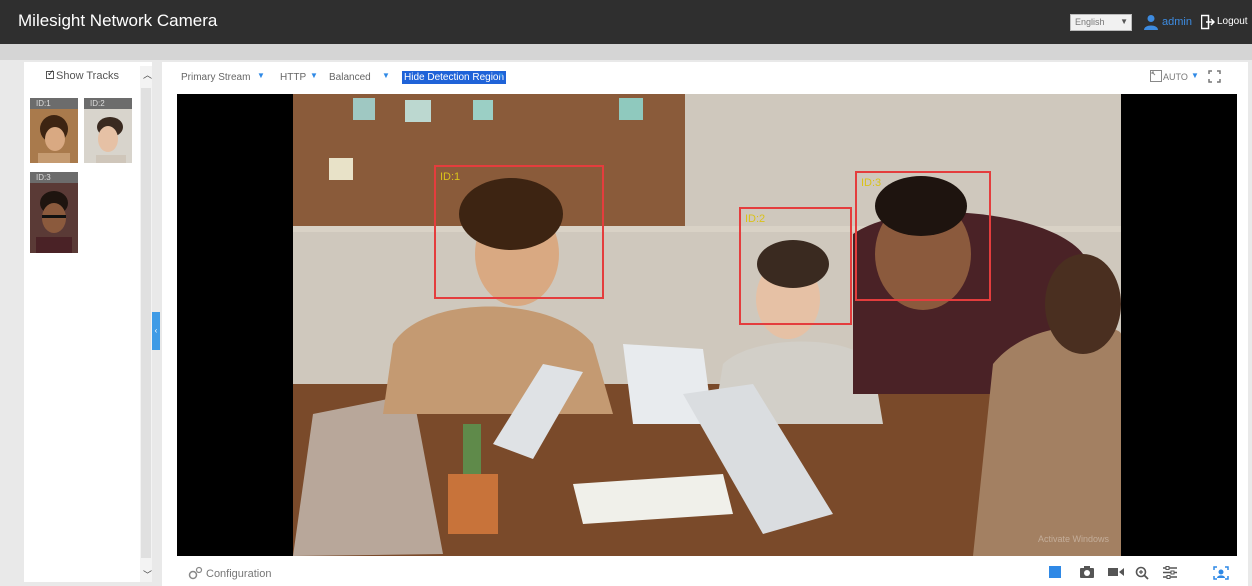  Describe the element at coordinates (118, 20) in the screenshot. I see `app-title: Milesight Network Camera` at that location.